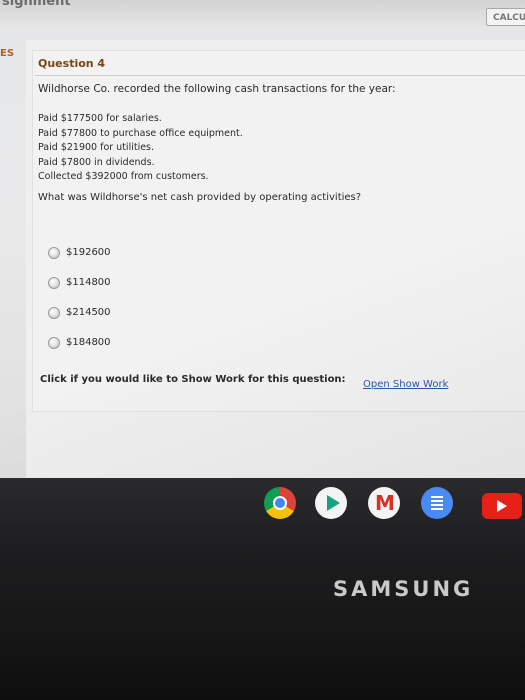 Image resolution: width=525 pixels, height=700 pixels. Describe the element at coordinates (7, 53) in the screenshot. I see `sidebar-label: ES` at that location.